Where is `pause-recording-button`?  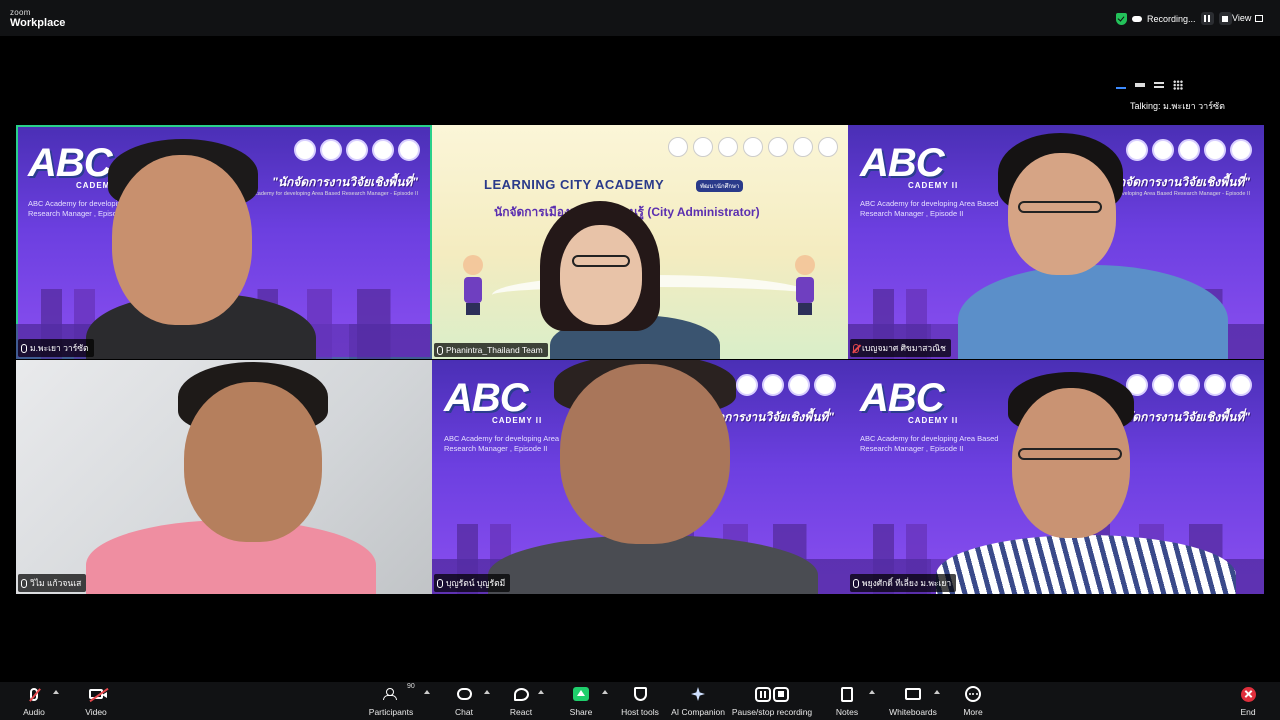
pause-recording-button is located at coordinates (1207, 18).